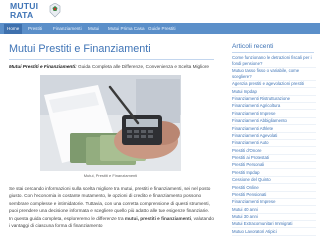 Image resolution: width=320 pixels, height=245 pixels. Describe the element at coordinates (158, 218) in the screenshot. I see `paragraph-2-bold: mutui, prestiti e finanziamenti` at that location.